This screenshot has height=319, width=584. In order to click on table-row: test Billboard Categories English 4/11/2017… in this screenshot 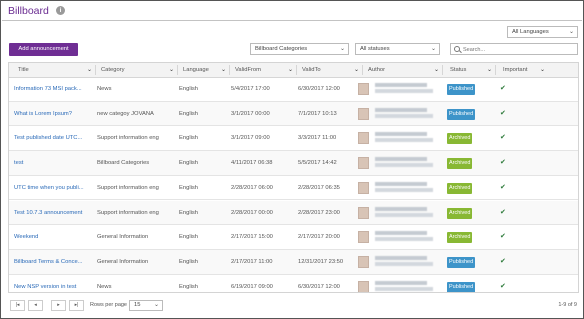, I will do `click(293, 163)`.